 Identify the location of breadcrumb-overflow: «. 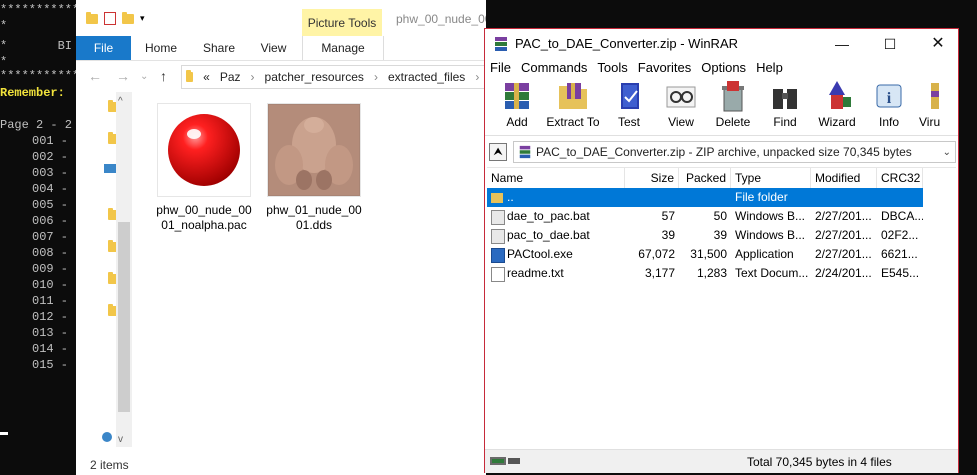
(206, 77).